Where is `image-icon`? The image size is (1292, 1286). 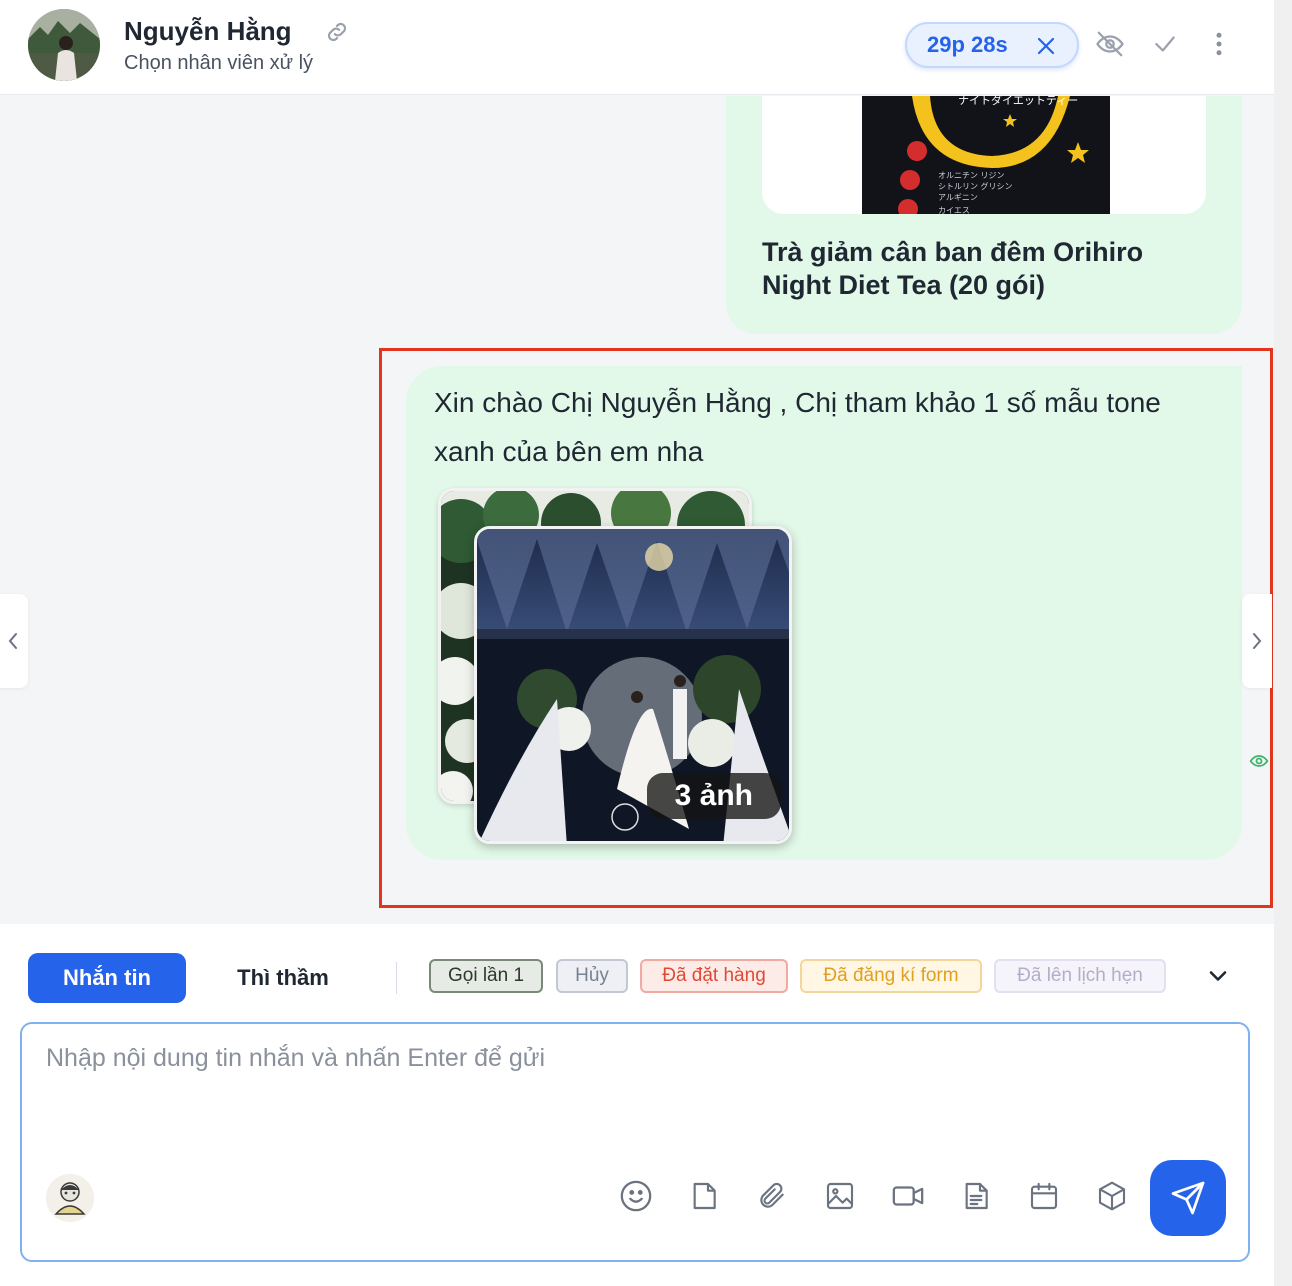 image-icon is located at coordinates (840, 1196).